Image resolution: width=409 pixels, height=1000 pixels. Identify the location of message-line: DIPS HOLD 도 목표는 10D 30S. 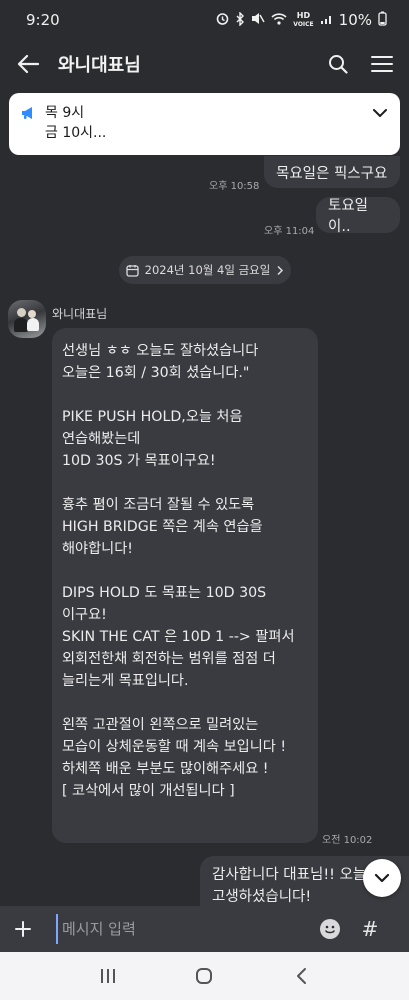
(164, 593).